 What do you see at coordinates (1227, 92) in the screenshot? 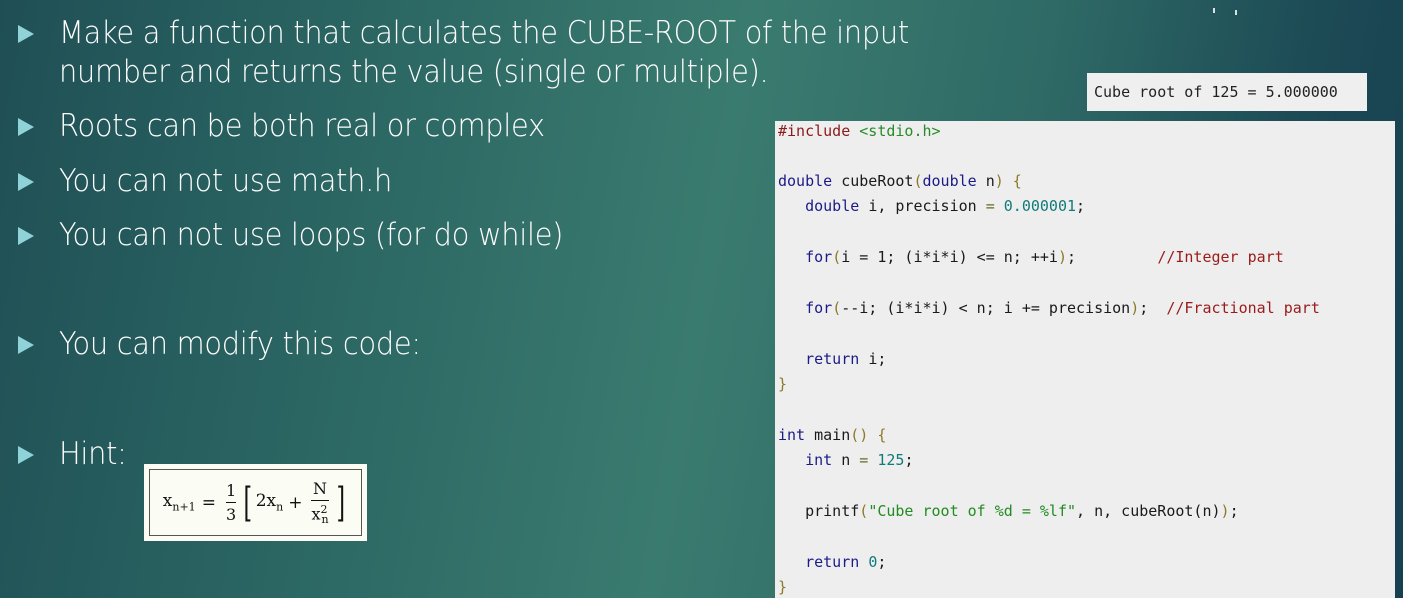
I see `program-output: Cube root of 125 = 5.000000` at bounding box center [1227, 92].